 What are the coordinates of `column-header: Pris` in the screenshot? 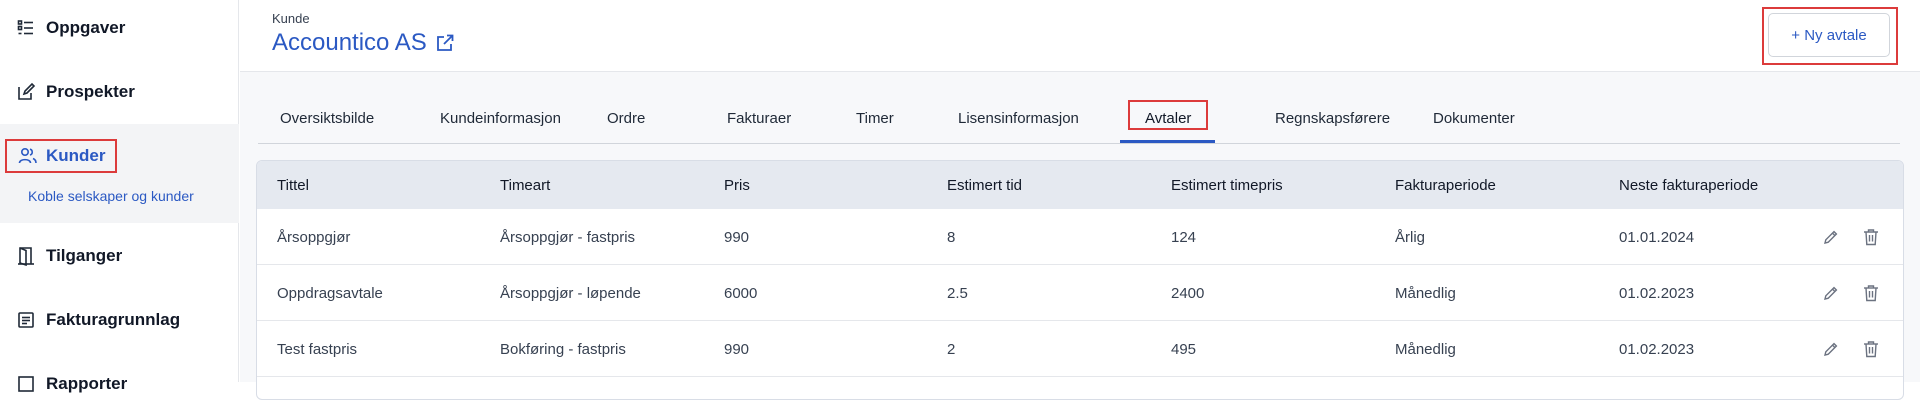 It's located at (737, 185).